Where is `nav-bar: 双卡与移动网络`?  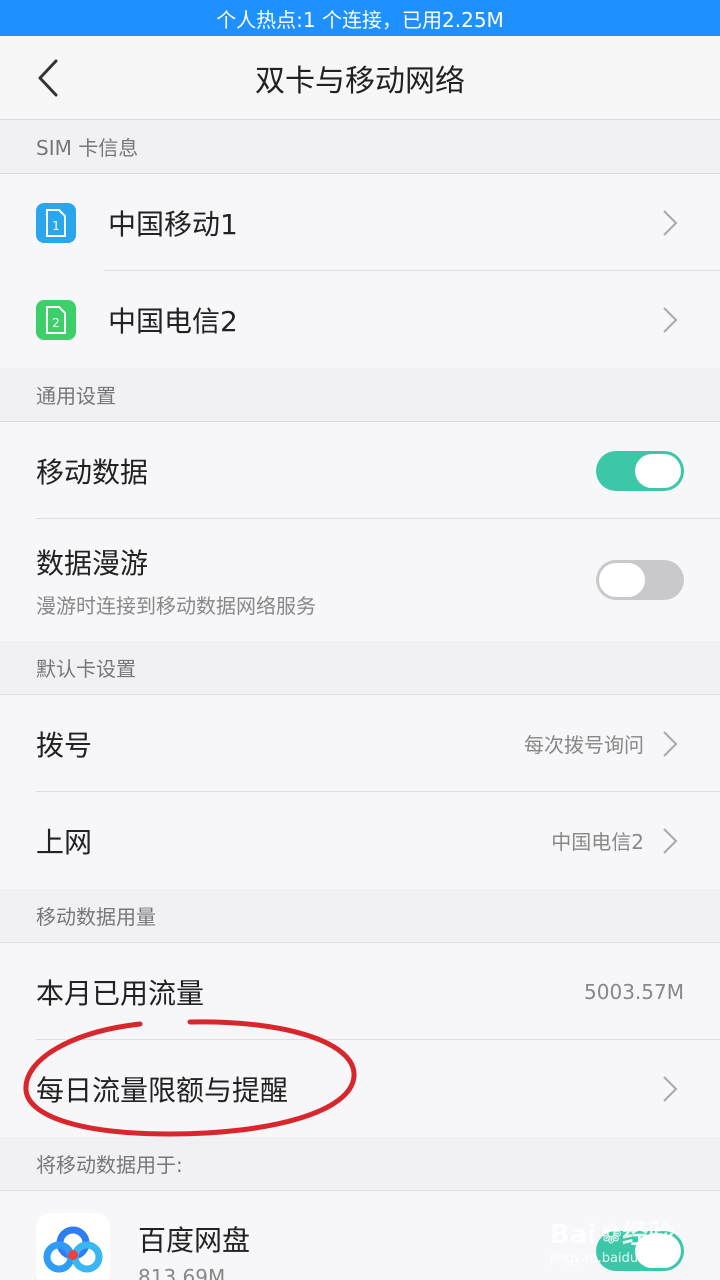
nav-bar: 双卡与移动网络 is located at coordinates (360, 78).